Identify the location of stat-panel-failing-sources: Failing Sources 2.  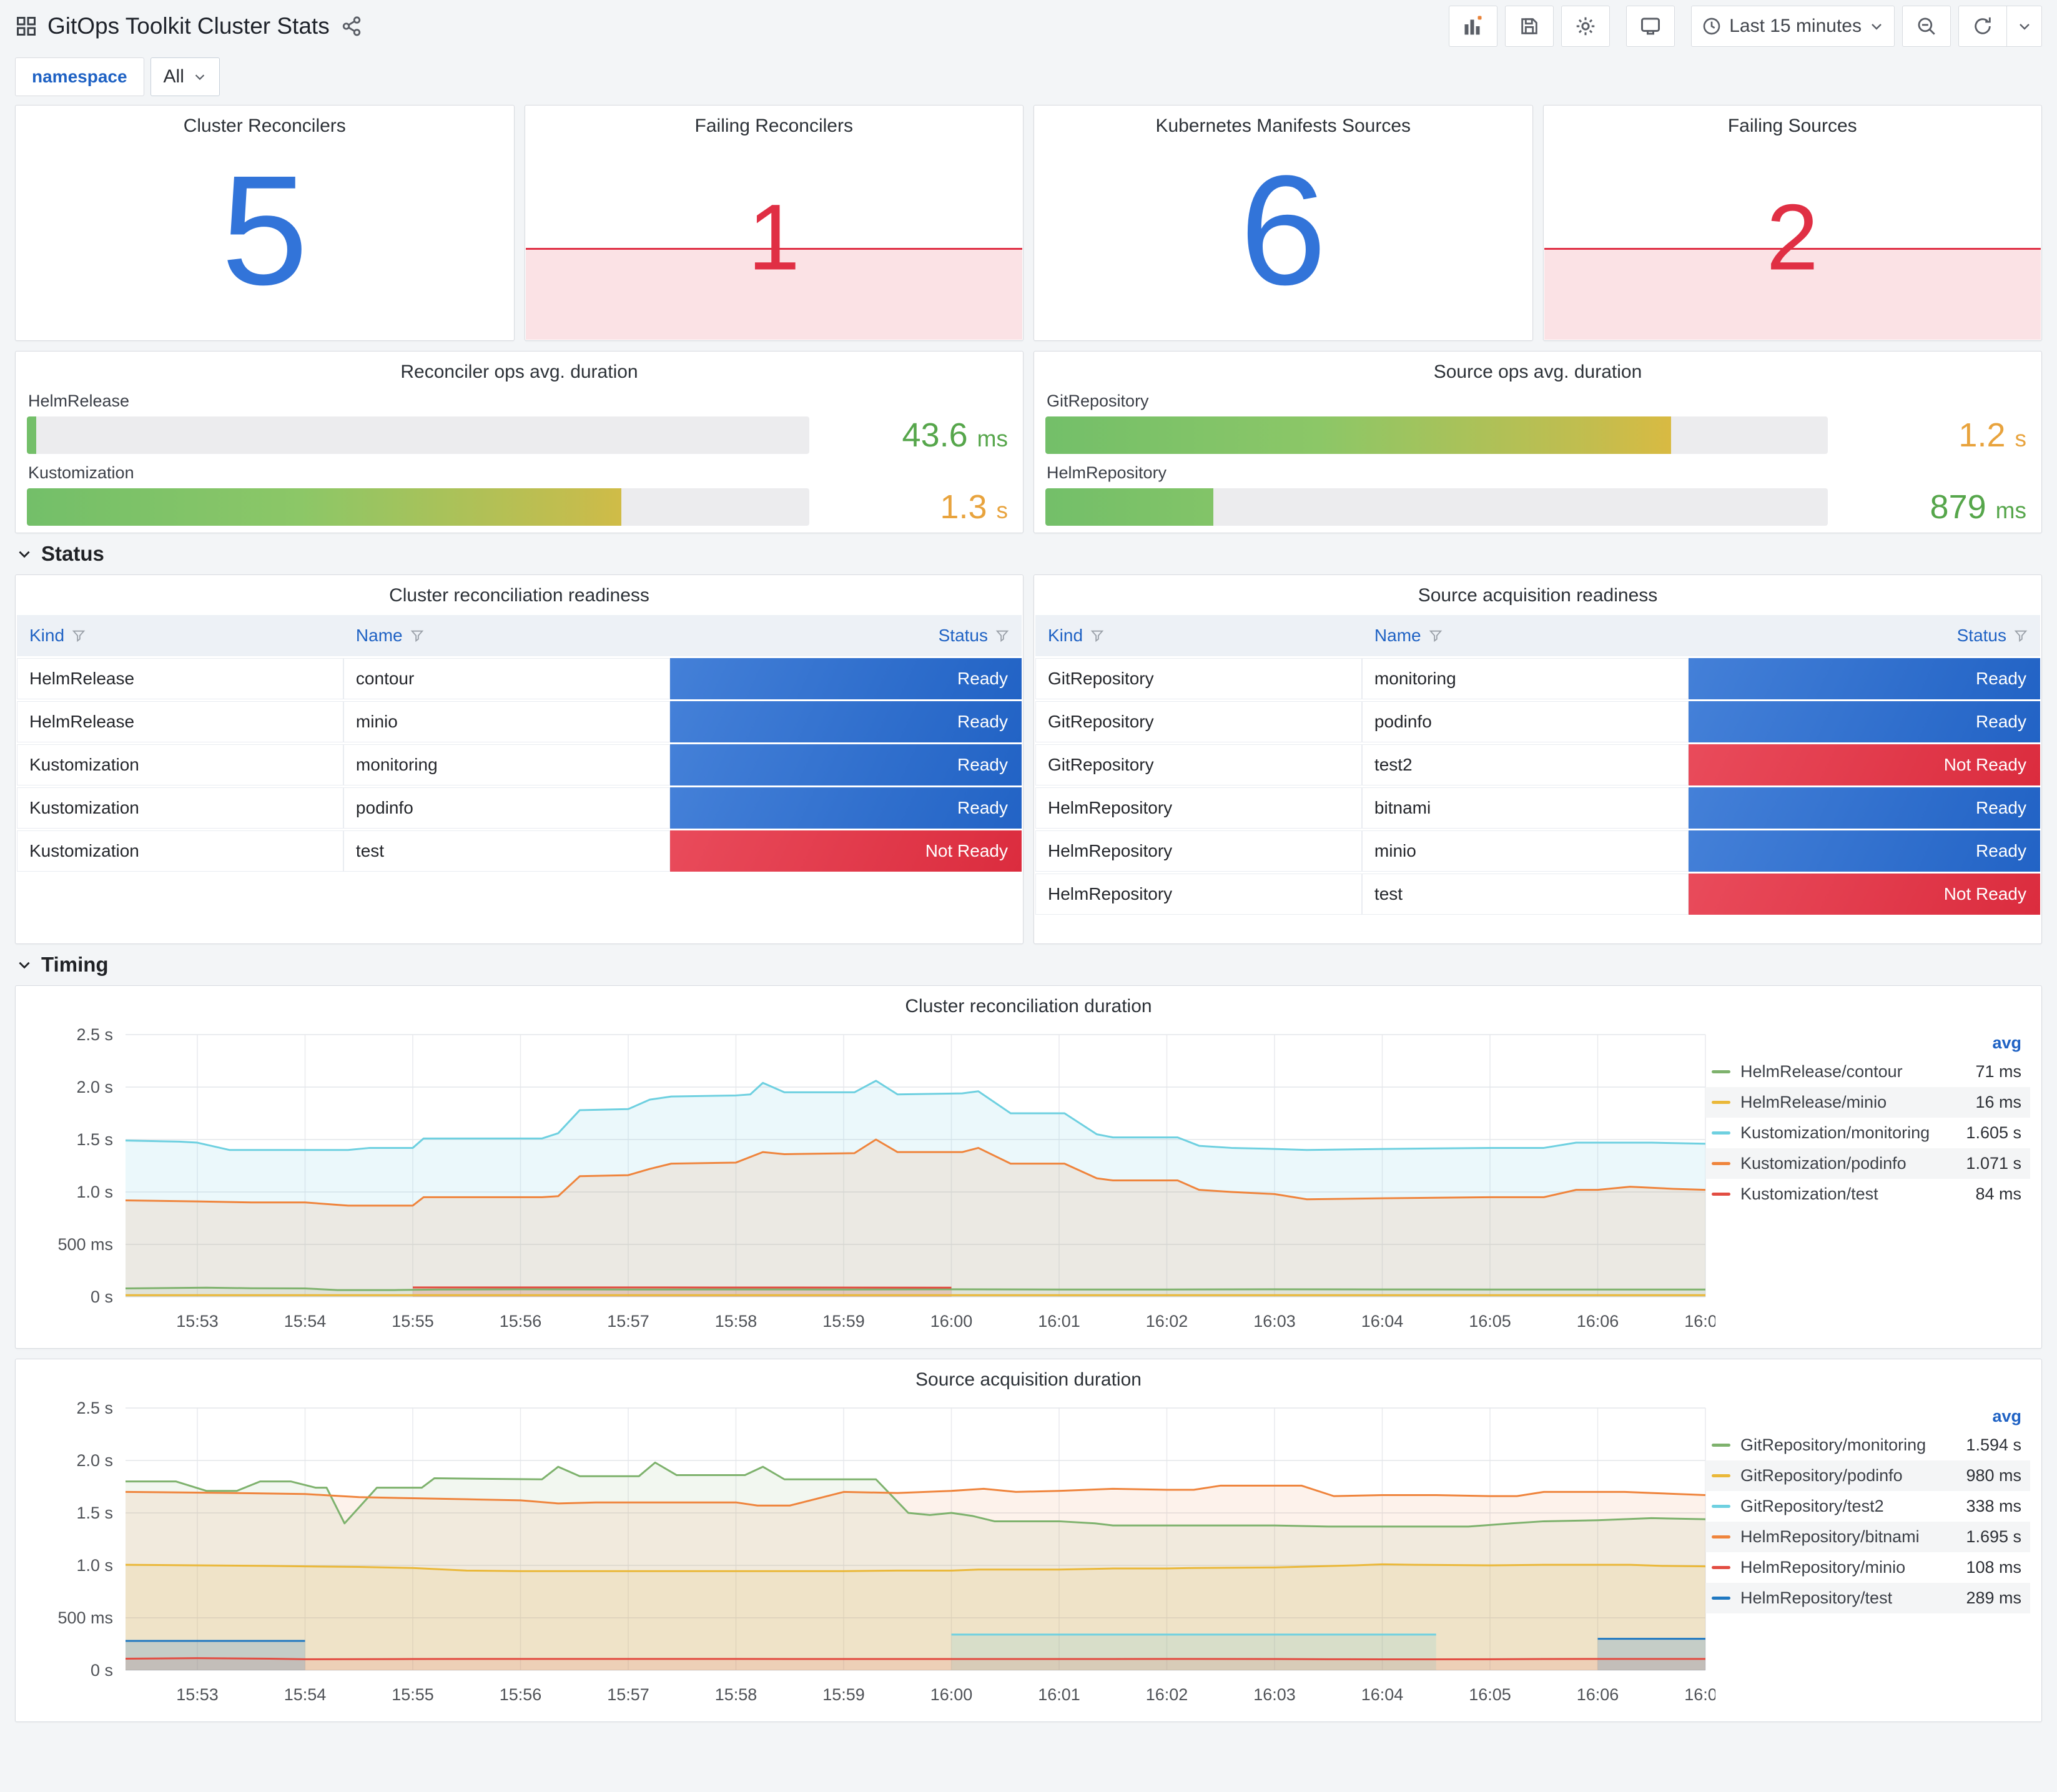
(1792, 223).